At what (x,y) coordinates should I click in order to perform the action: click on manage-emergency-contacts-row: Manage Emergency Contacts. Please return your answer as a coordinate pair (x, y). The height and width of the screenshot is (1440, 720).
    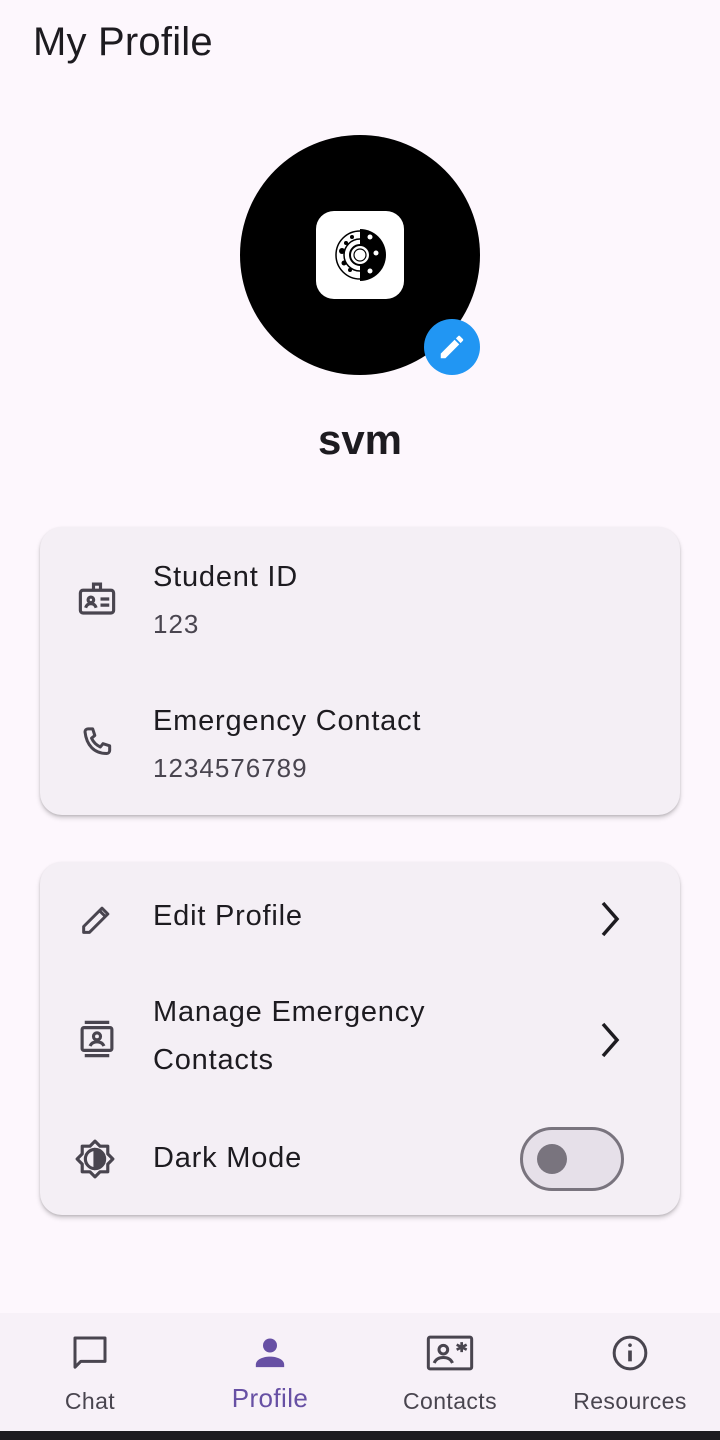
    Looking at the image, I should click on (360, 1039).